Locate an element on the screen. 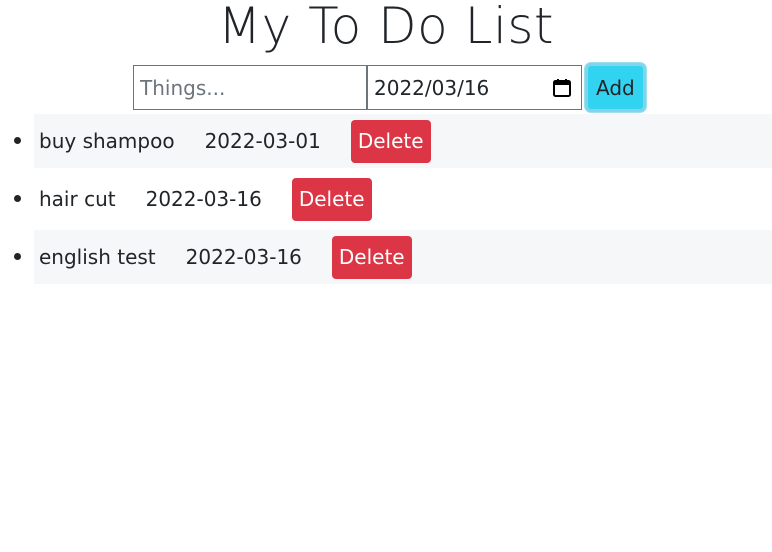 The height and width of the screenshot is (552, 772). todo-item: hair cut 2022-03-16 Delete is located at coordinates (393, 199).